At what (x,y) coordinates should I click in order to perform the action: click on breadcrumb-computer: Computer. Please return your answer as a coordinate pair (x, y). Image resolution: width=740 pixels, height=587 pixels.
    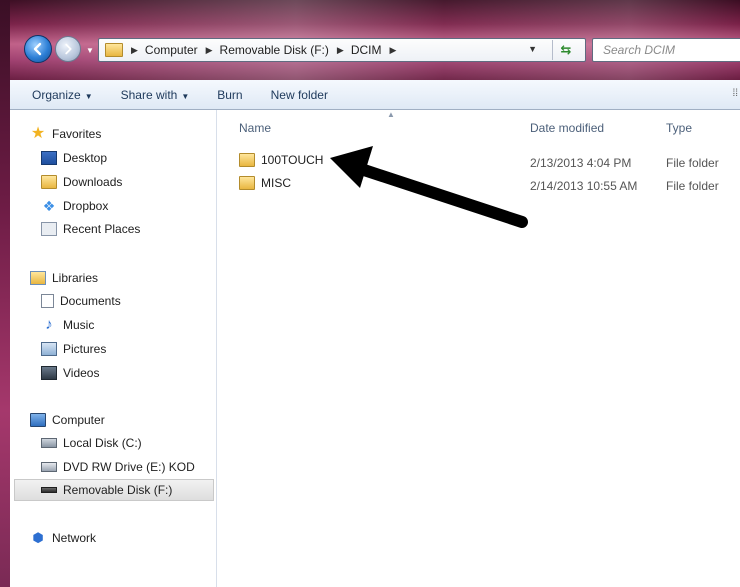
    Looking at the image, I should click on (171, 50).